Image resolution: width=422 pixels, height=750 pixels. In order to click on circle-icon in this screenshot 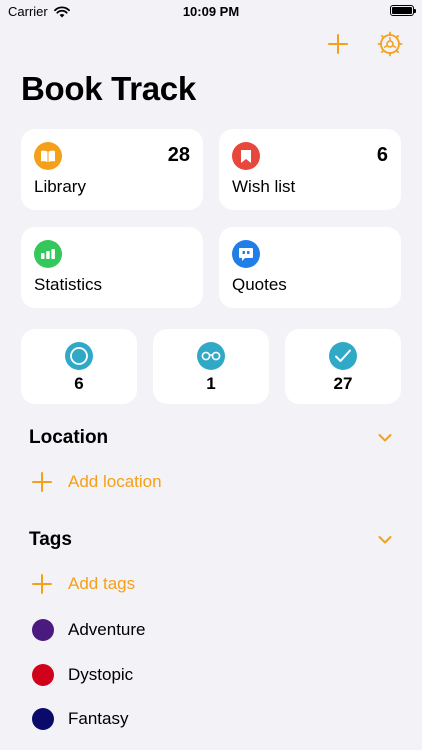, I will do `click(79, 356)`.